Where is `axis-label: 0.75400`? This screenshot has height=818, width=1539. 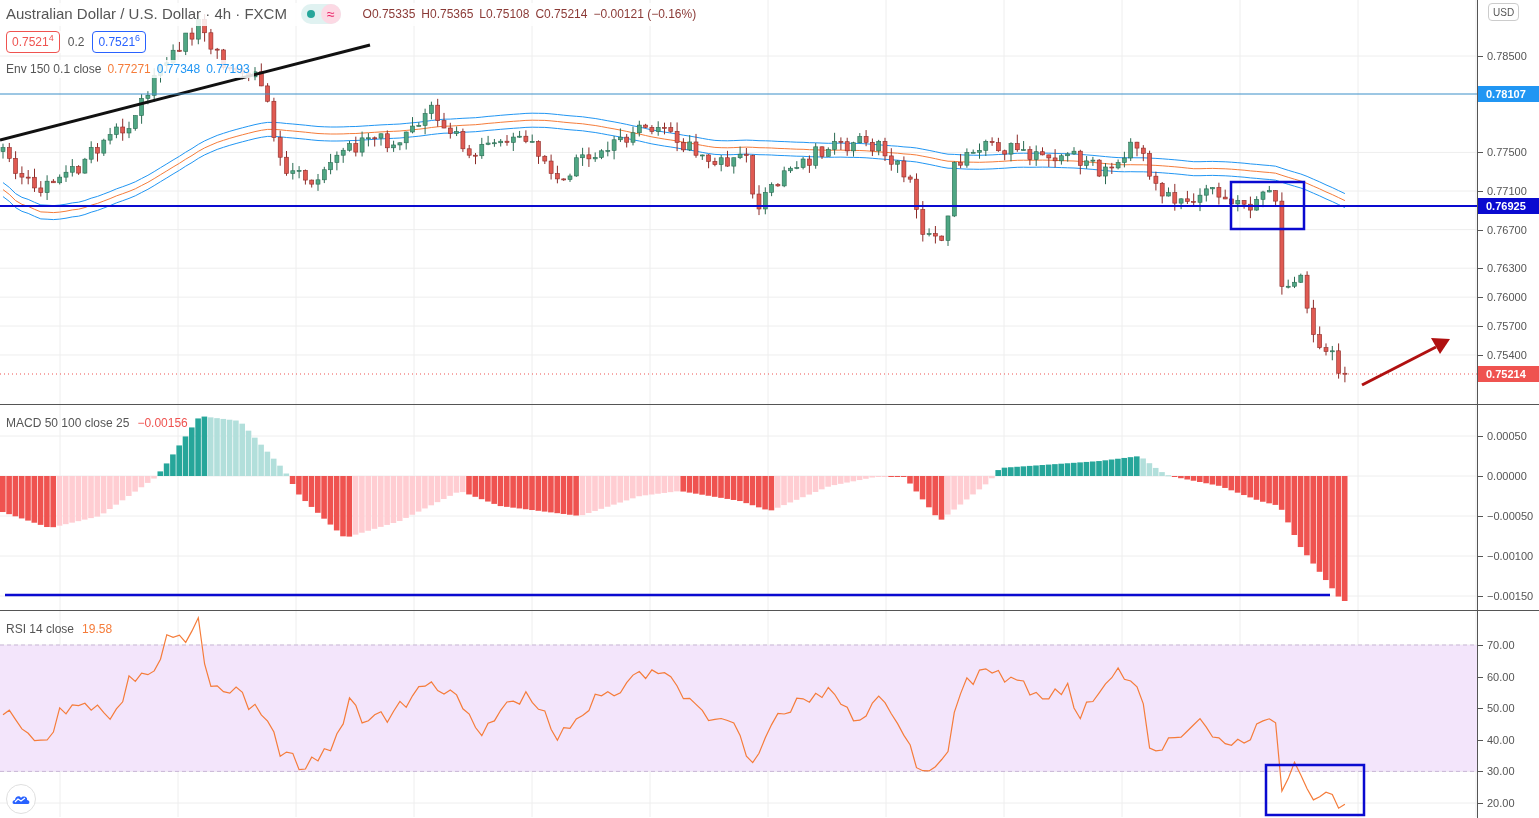 axis-label: 0.75400 is located at coordinates (1507, 355).